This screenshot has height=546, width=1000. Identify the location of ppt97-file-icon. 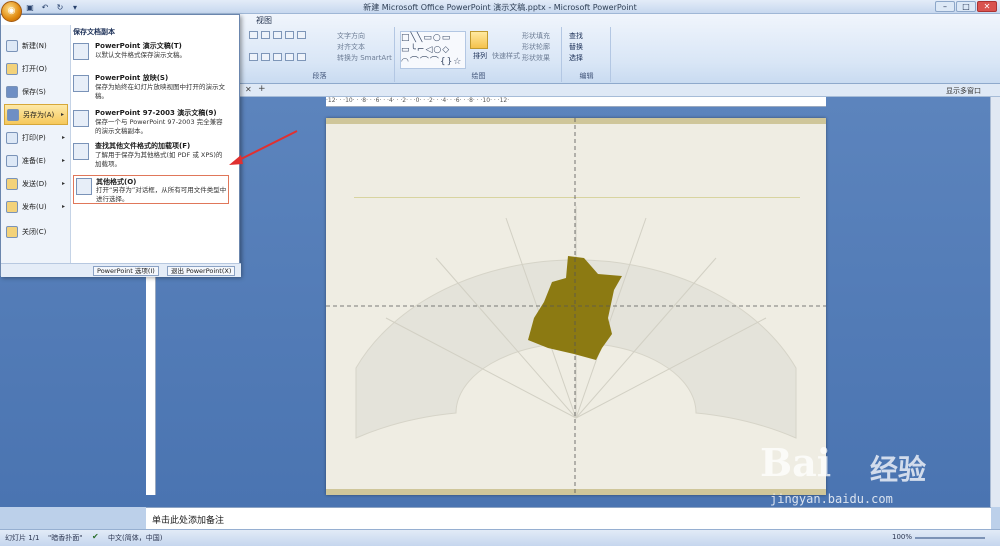
(81, 118).